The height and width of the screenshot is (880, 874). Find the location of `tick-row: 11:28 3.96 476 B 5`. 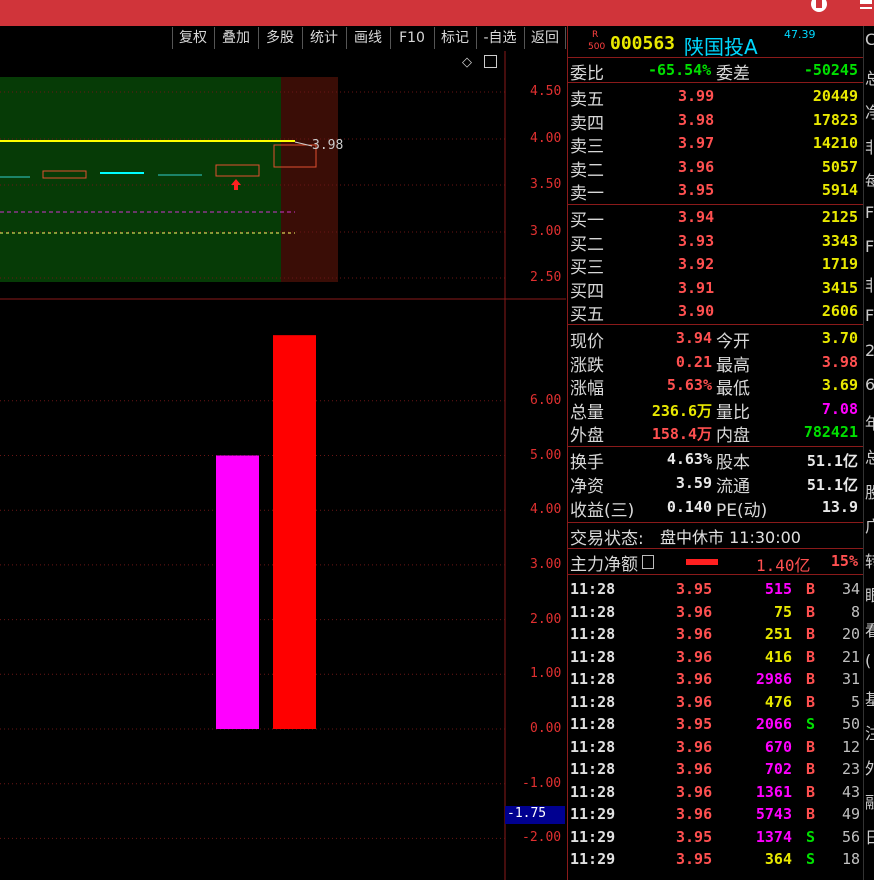

tick-row: 11:28 3.96 476 B 5 is located at coordinates (716, 701).